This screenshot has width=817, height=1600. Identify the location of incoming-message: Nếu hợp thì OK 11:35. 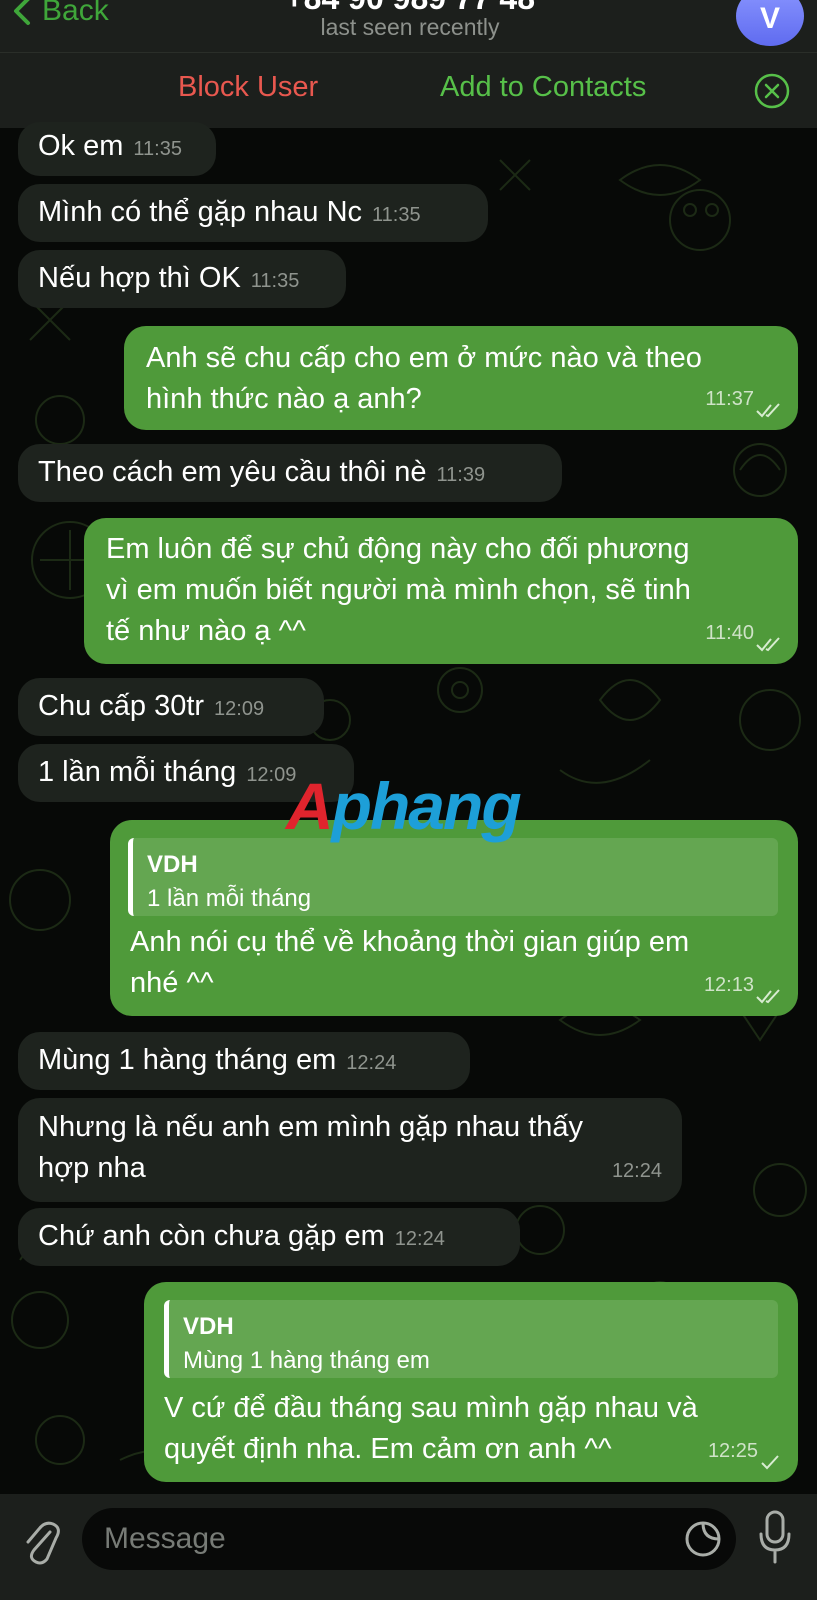
(182, 279).